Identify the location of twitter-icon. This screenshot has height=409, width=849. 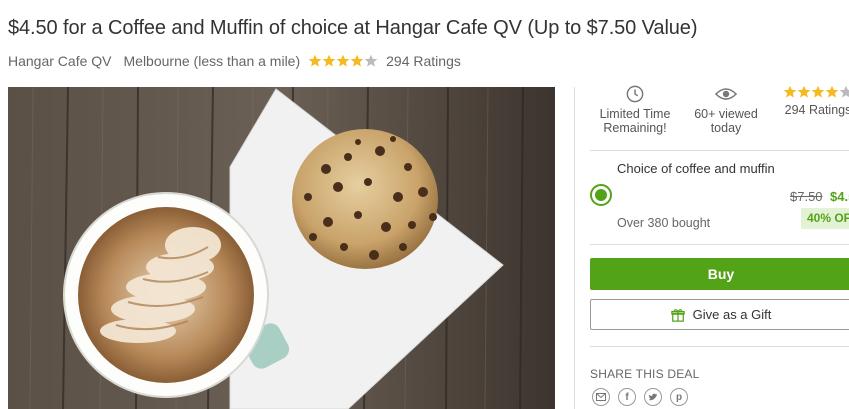
(653, 397).